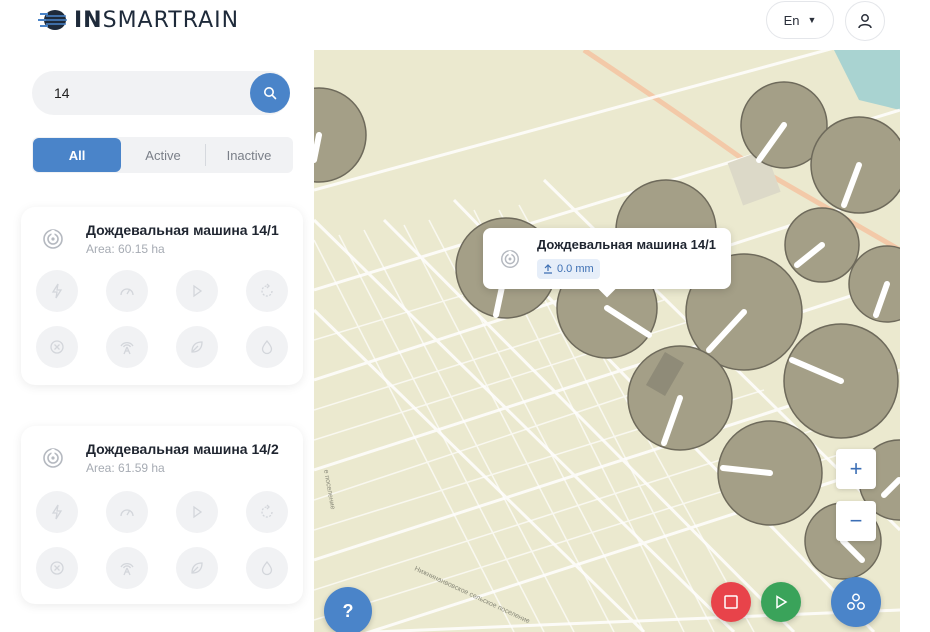 This screenshot has height=632, width=930. I want to click on help-button: ?, so click(348, 609).